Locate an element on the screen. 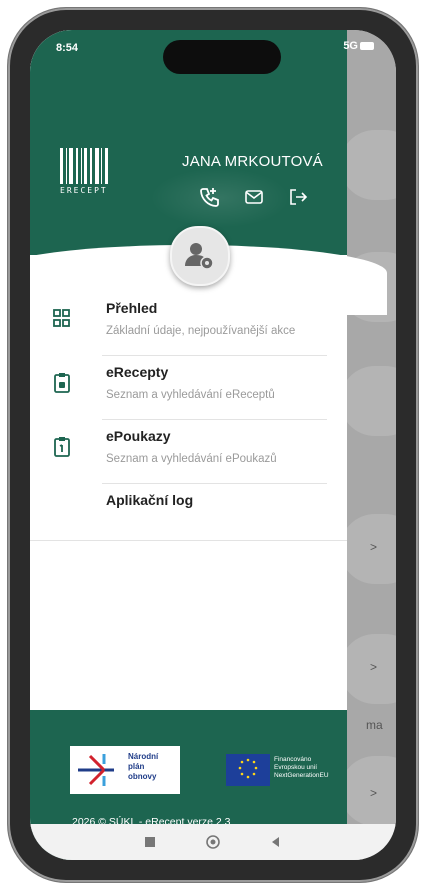  battery-icon is located at coordinates (367, 46).